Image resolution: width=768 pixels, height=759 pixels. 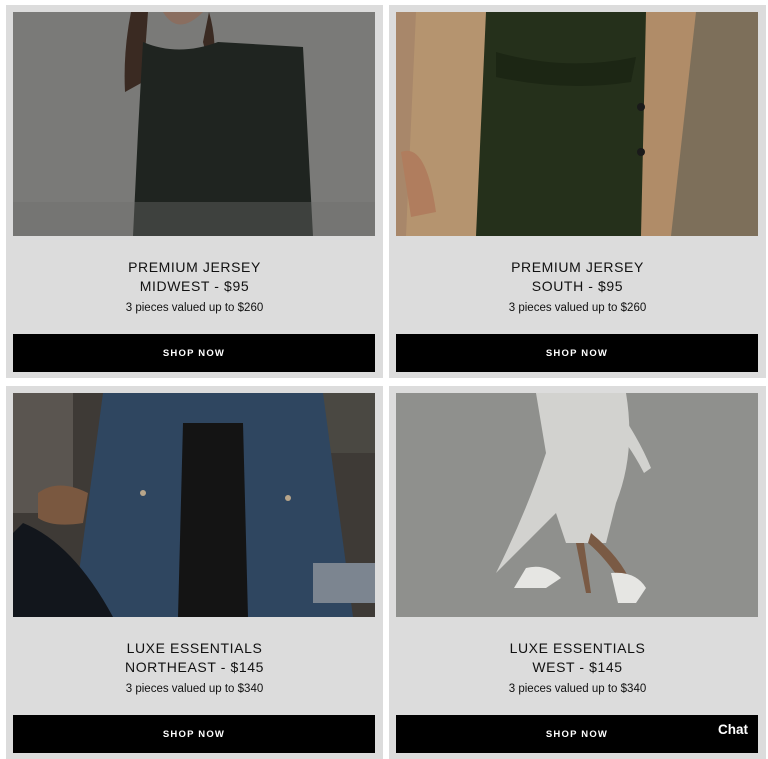 I want to click on region-price: NORTHEAST - $145, so click(x=194, y=667).